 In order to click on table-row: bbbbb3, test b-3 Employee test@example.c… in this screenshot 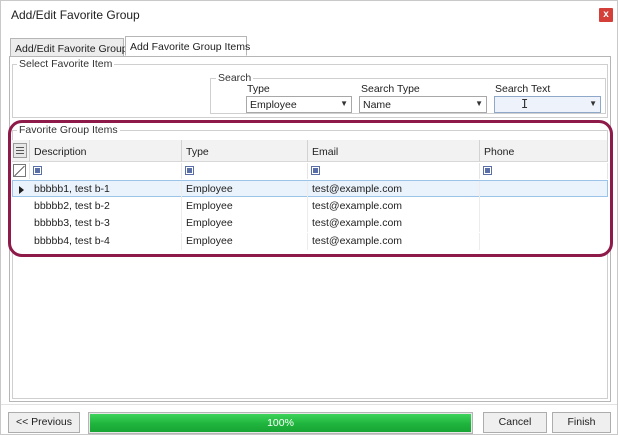, I will do `click(310, 223)`.